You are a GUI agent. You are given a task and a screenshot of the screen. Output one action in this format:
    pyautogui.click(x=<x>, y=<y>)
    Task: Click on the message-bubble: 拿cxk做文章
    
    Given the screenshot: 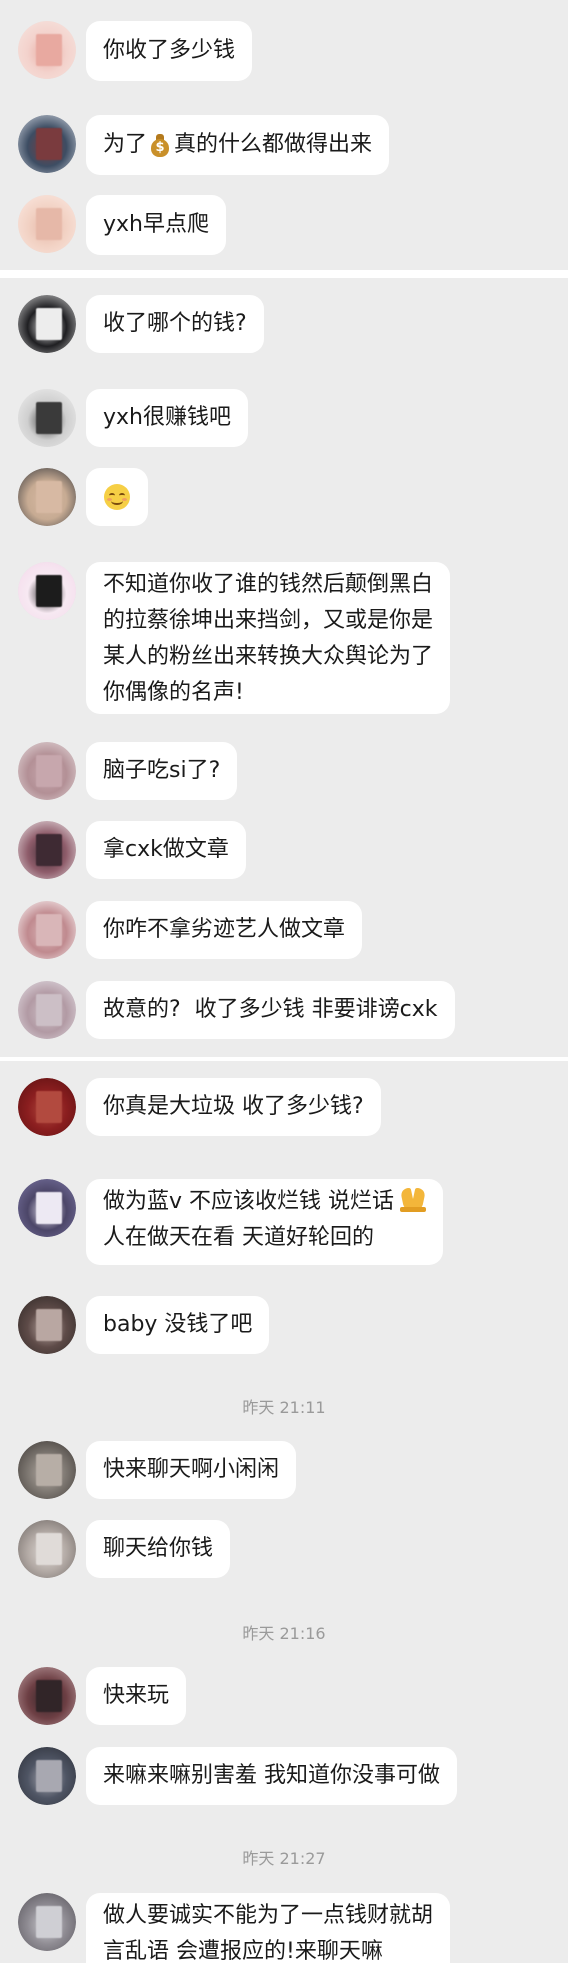 What is the action you would take?
    pyautogui.click(x=166, y=850)
    